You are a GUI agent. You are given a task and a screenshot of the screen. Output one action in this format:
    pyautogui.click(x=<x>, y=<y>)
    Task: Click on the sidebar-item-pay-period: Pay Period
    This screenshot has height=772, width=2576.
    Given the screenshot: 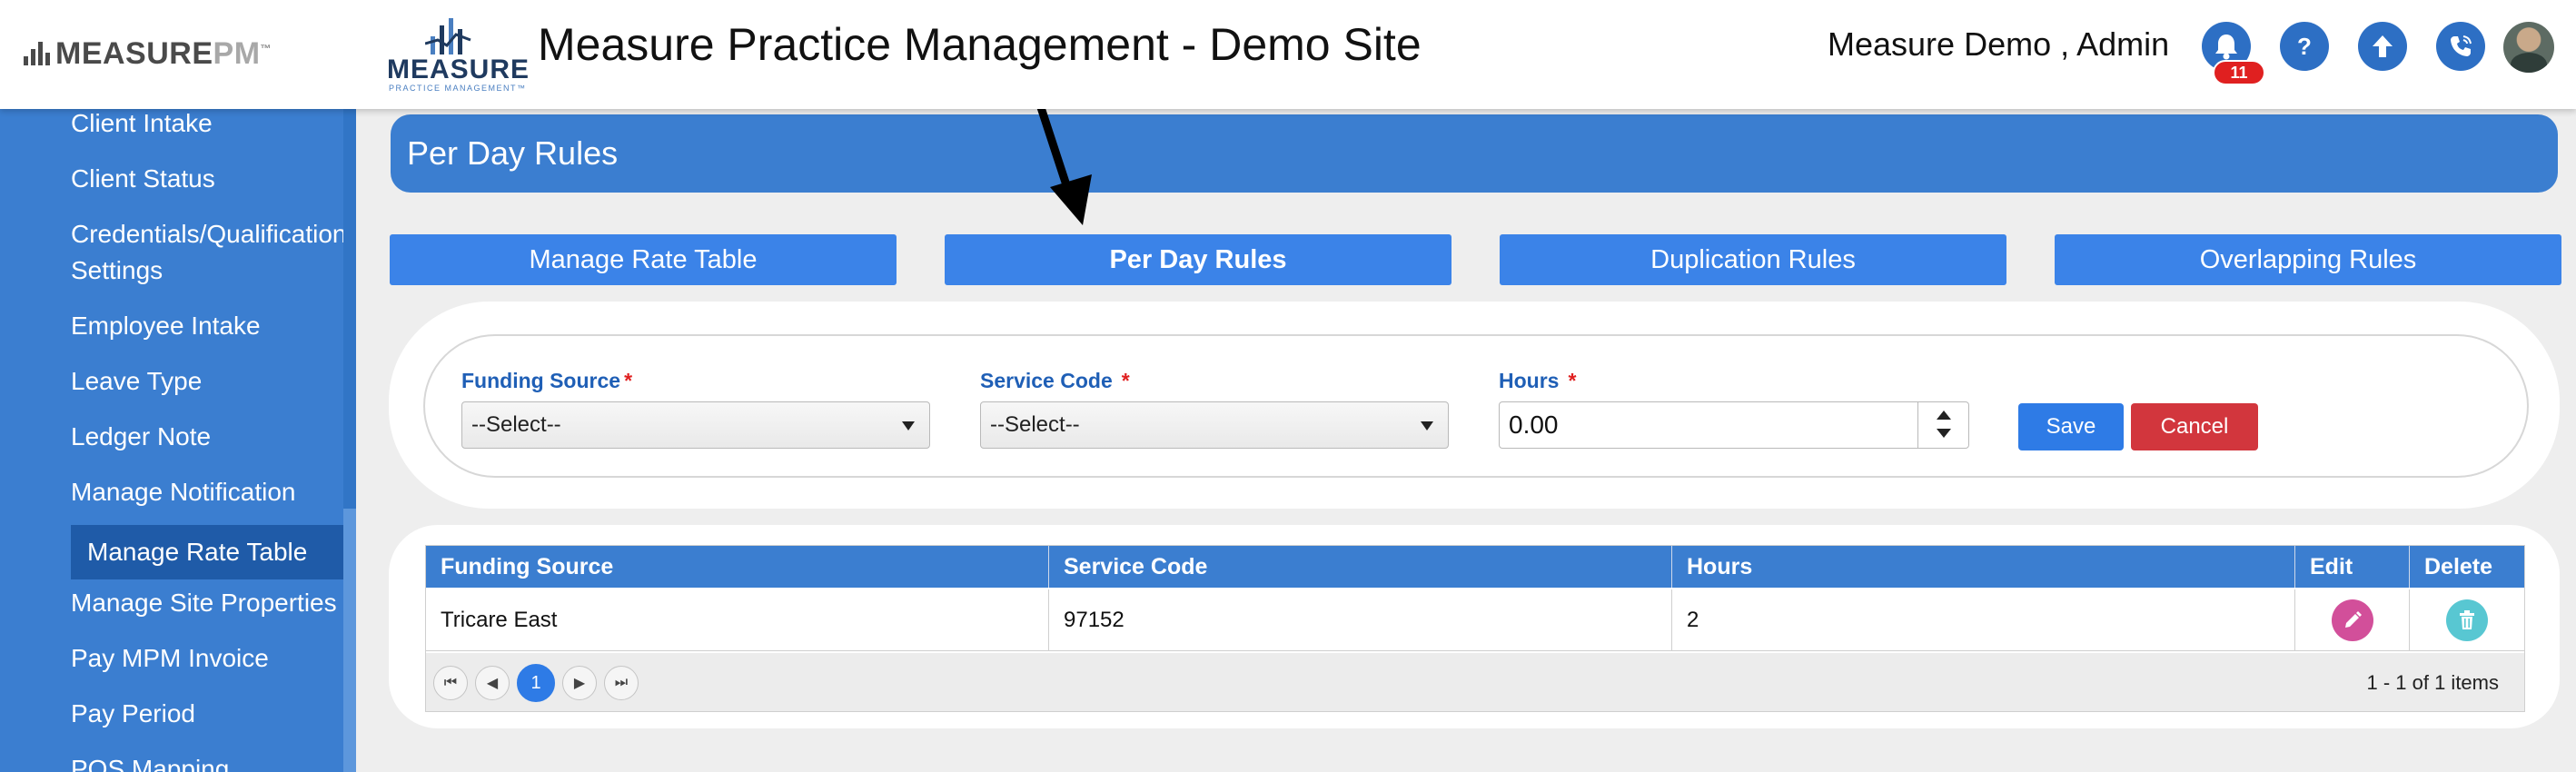 What is the action you would take?
    pyautogui.click(x=133, y=714)
    